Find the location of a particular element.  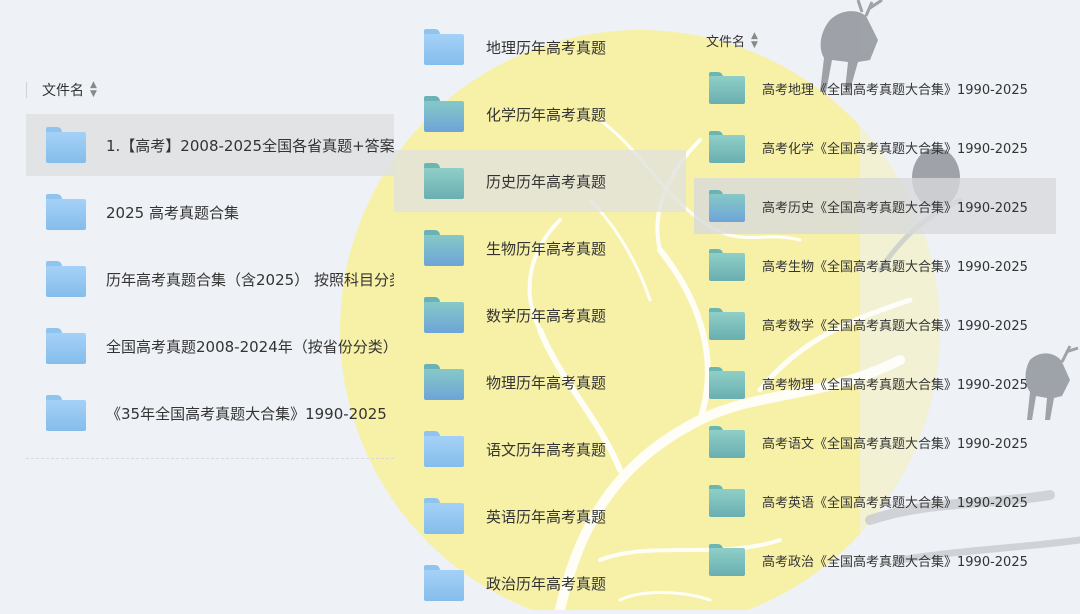

folder-row: 物理历年高考真题 is located at coordinates (540, 382).